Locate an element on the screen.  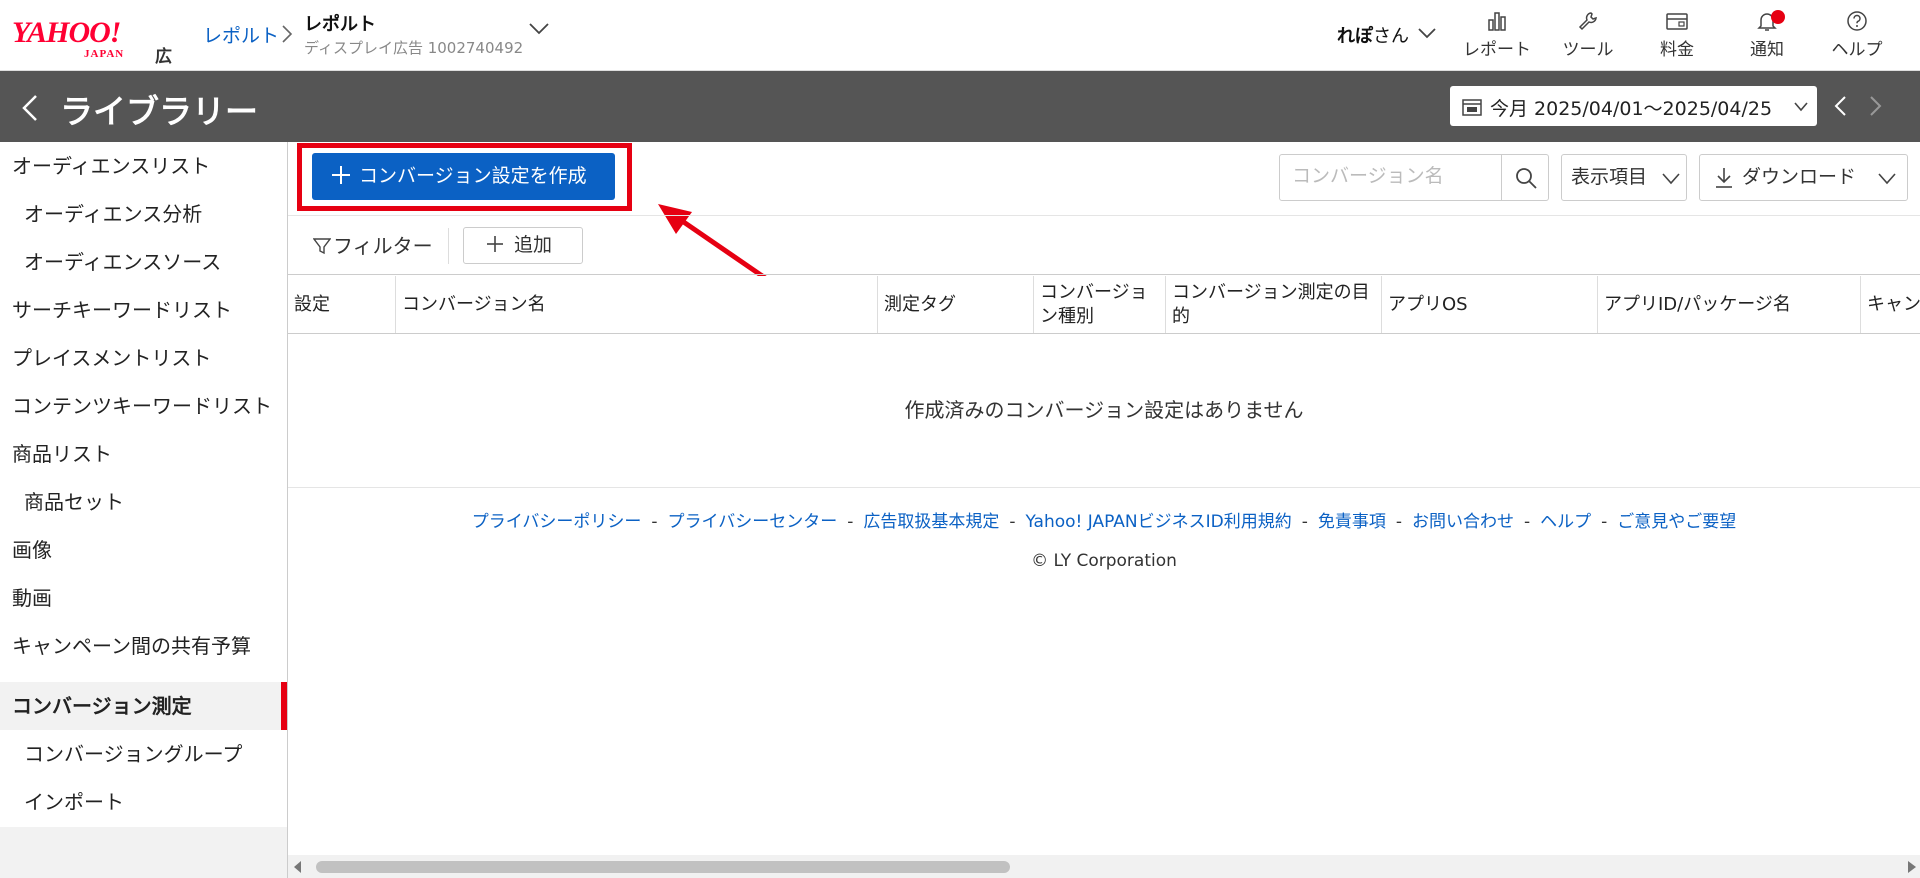
add-filter-button: 追加 is located at coordinates (523, 245).